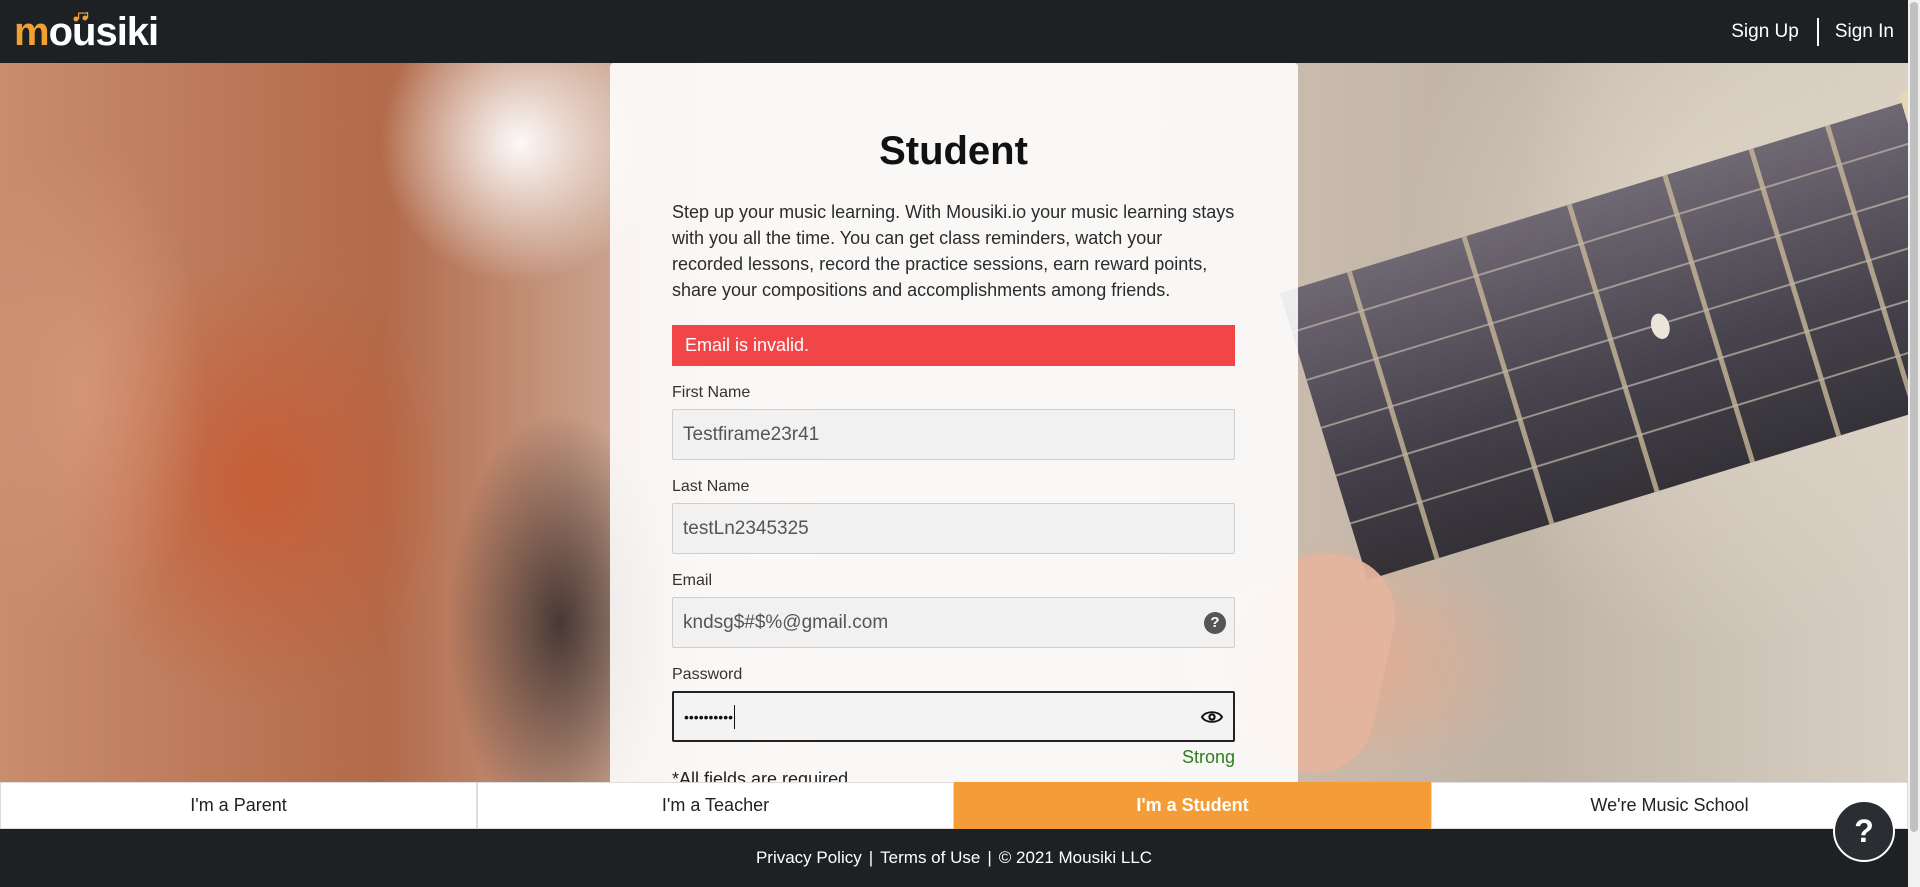  I want to click on sign-in-link: Sign In, so click(1864, 32).